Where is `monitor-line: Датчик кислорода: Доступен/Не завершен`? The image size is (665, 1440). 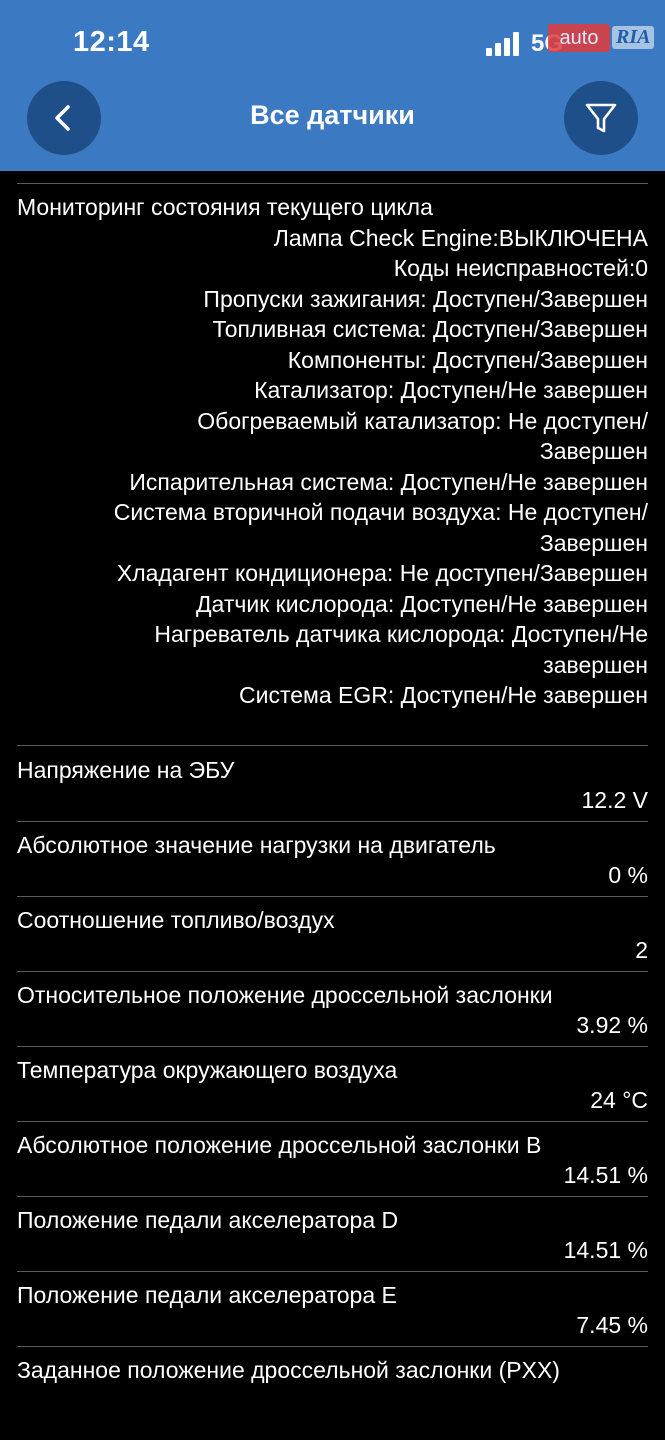
monitor-line: Датчик кислорода: Доступен/Не завершен is located at coordinates (421, 604).